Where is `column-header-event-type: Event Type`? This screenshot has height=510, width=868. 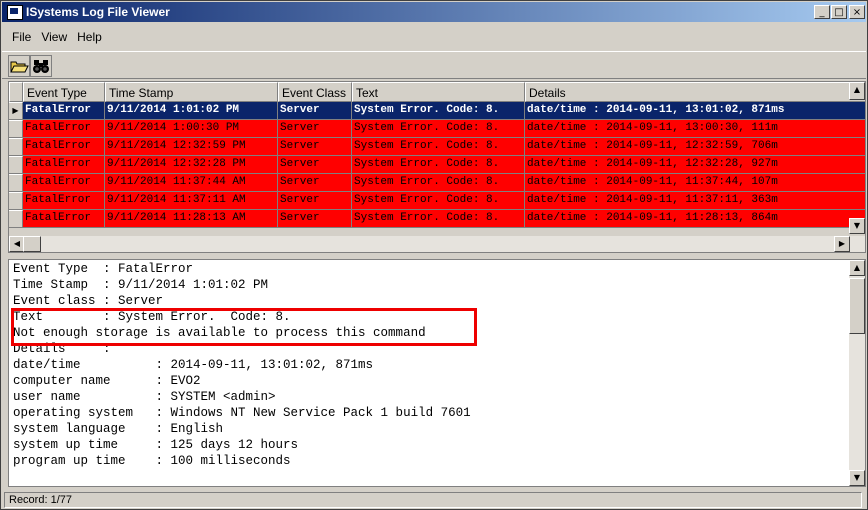
column-header-event-type: Event Type is located at coordinates (64, 92).